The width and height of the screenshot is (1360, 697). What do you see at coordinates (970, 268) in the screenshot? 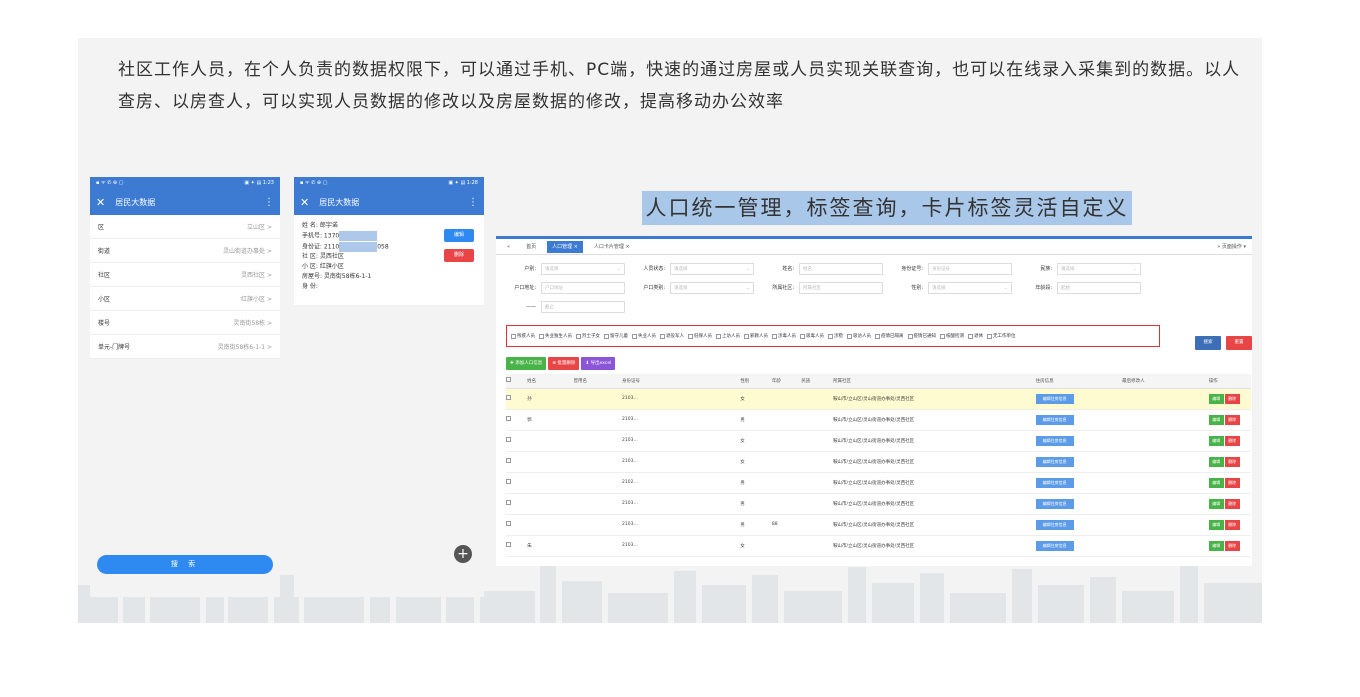
I see `input-field: 身份证号` at bounding box center [970, 268].